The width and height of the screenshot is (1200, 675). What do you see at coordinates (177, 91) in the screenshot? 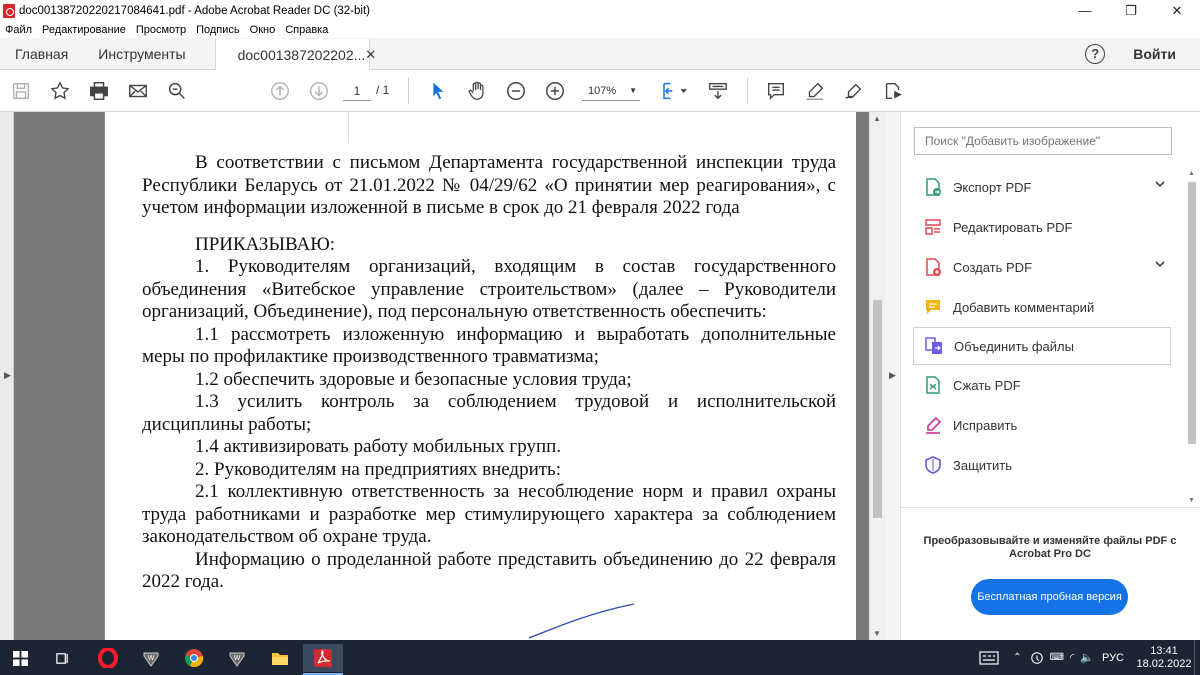
I see `search-icon` at bounding box center [177, 91].